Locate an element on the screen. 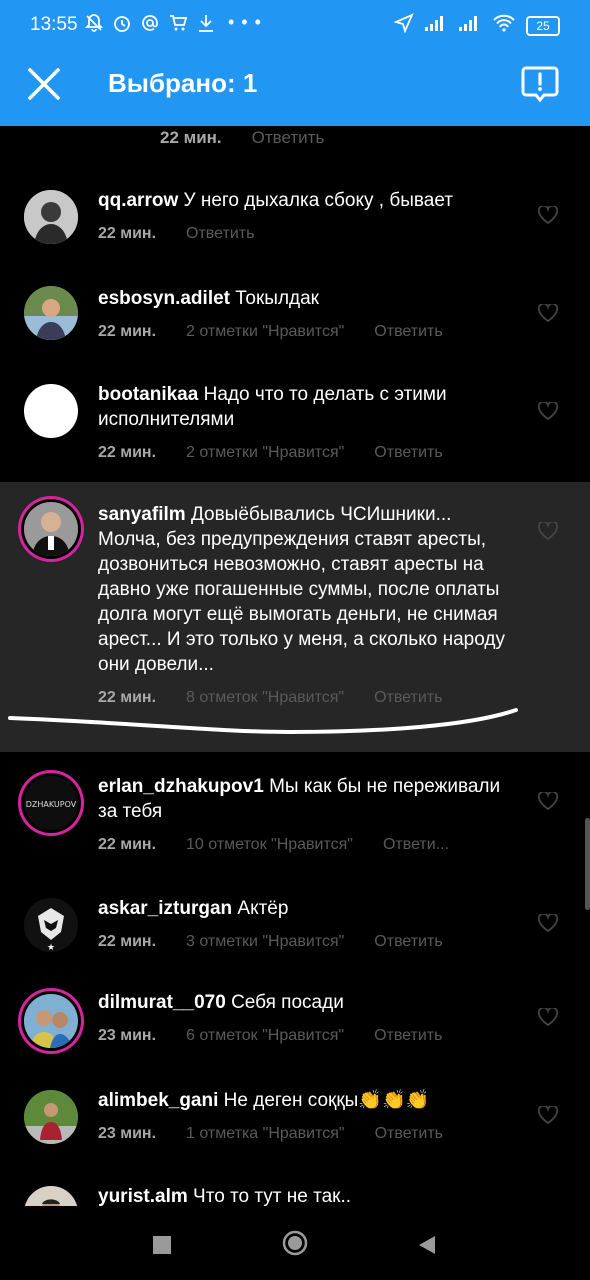 The width and height of the screenshot is (590, 1280). scrollbar-thumb is located at coordinates (587, 864).